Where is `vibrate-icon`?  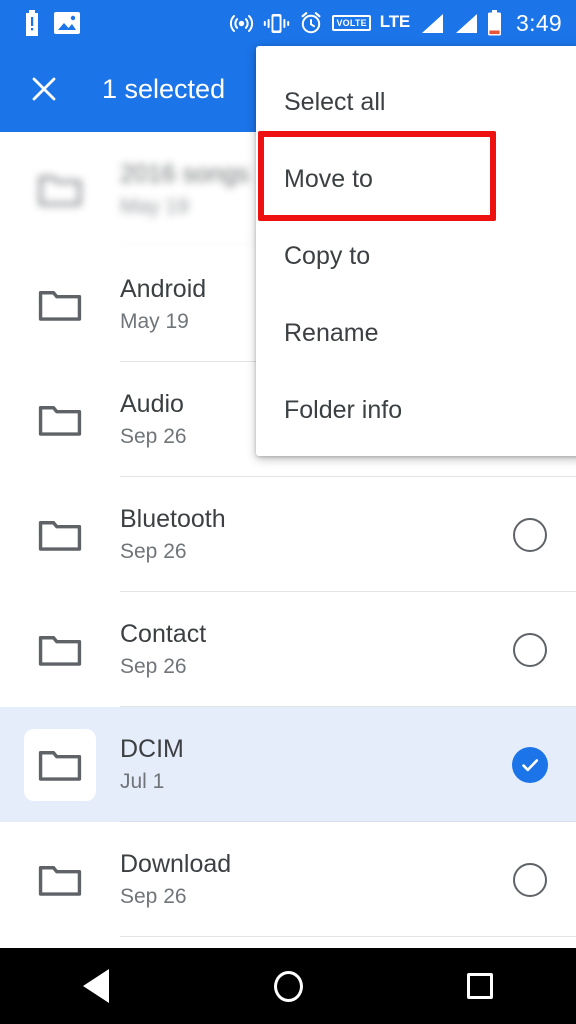
vibrate-icon is located at coordinates (277, 23).